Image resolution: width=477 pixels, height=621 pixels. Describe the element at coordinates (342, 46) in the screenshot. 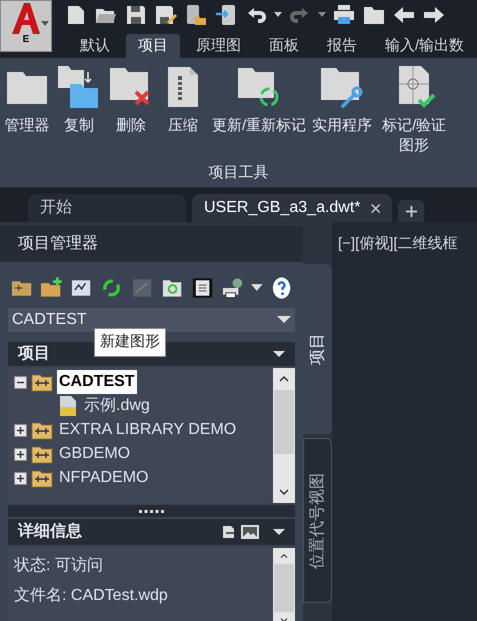

I see `ribbon-tab: 报告` at that location.